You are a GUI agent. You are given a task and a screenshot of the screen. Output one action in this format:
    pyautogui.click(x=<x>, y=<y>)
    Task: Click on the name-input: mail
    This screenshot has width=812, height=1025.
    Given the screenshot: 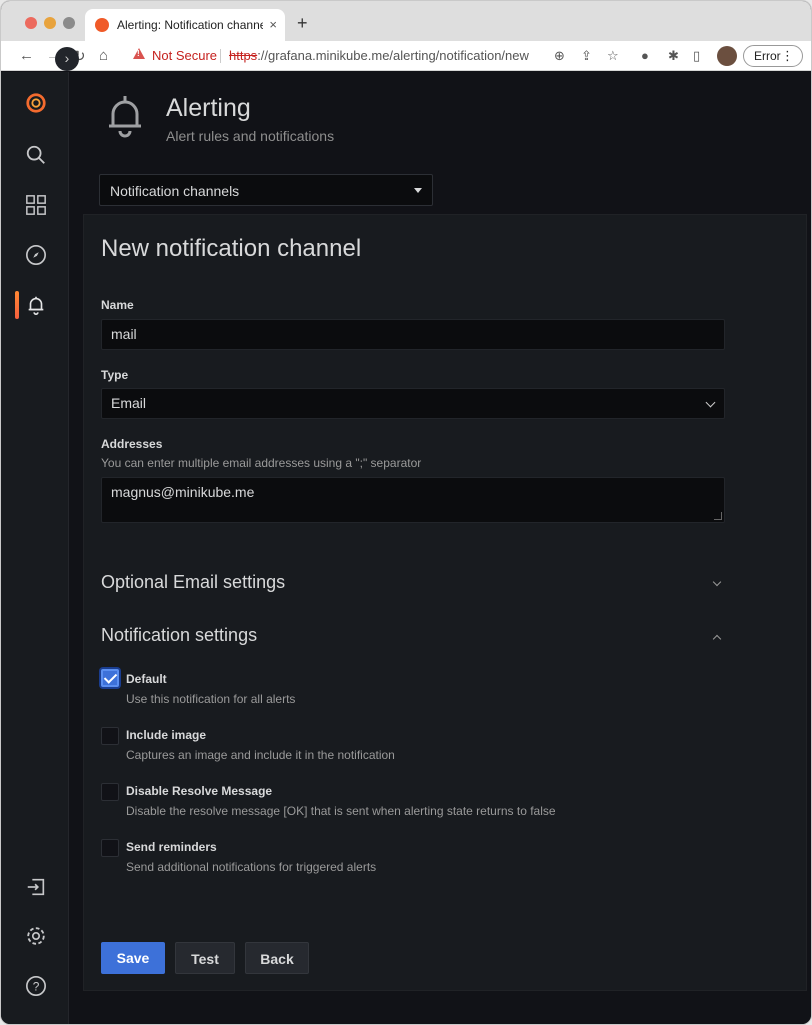 What is the action you would take?
    pyautogui.click(x=413, y=334)
    